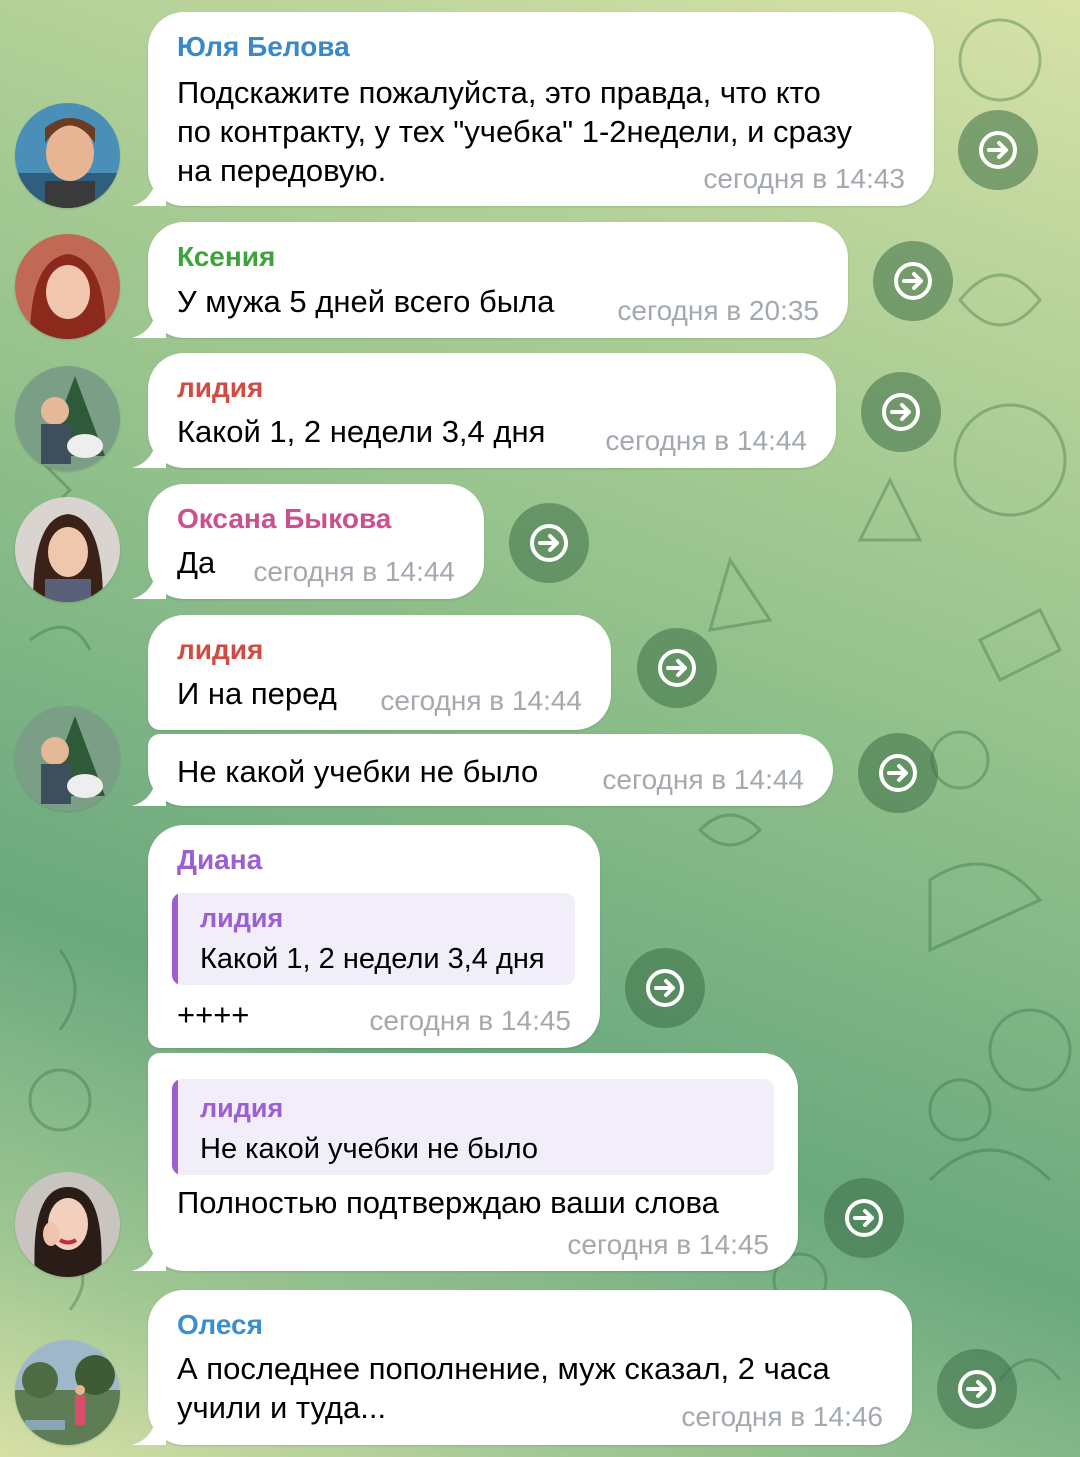 The image size is (1080, 1457). Describe the element at coordinates (448, 1202) in the screenshot. I see `message-text-line: Полностью подтверждаю ваши слова` at that location.